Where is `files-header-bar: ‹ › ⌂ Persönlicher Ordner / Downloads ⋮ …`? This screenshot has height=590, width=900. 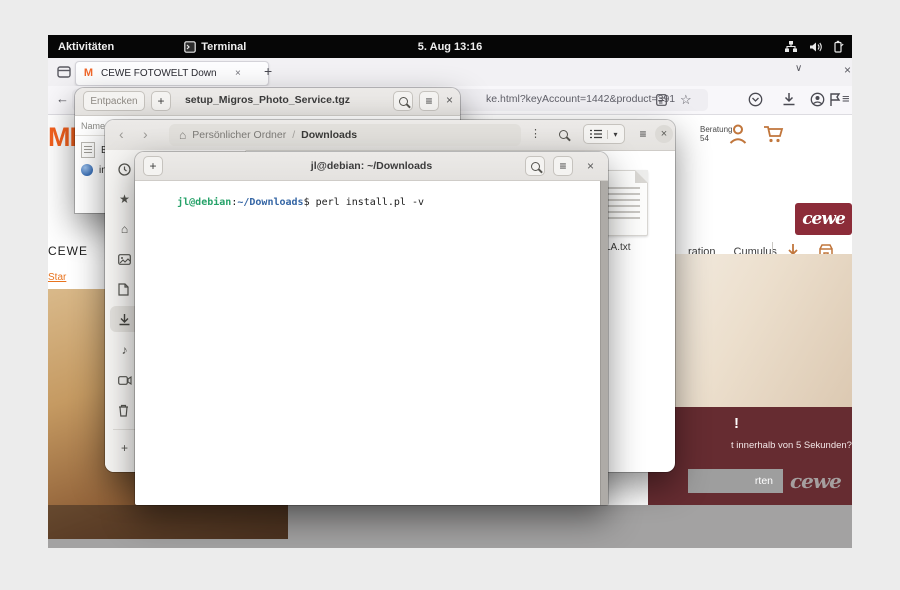 files-header-bar: ‹ › ⌂ Persönlicher Ordner / Downloads ⋮ … is located at coordinates (390, 135).